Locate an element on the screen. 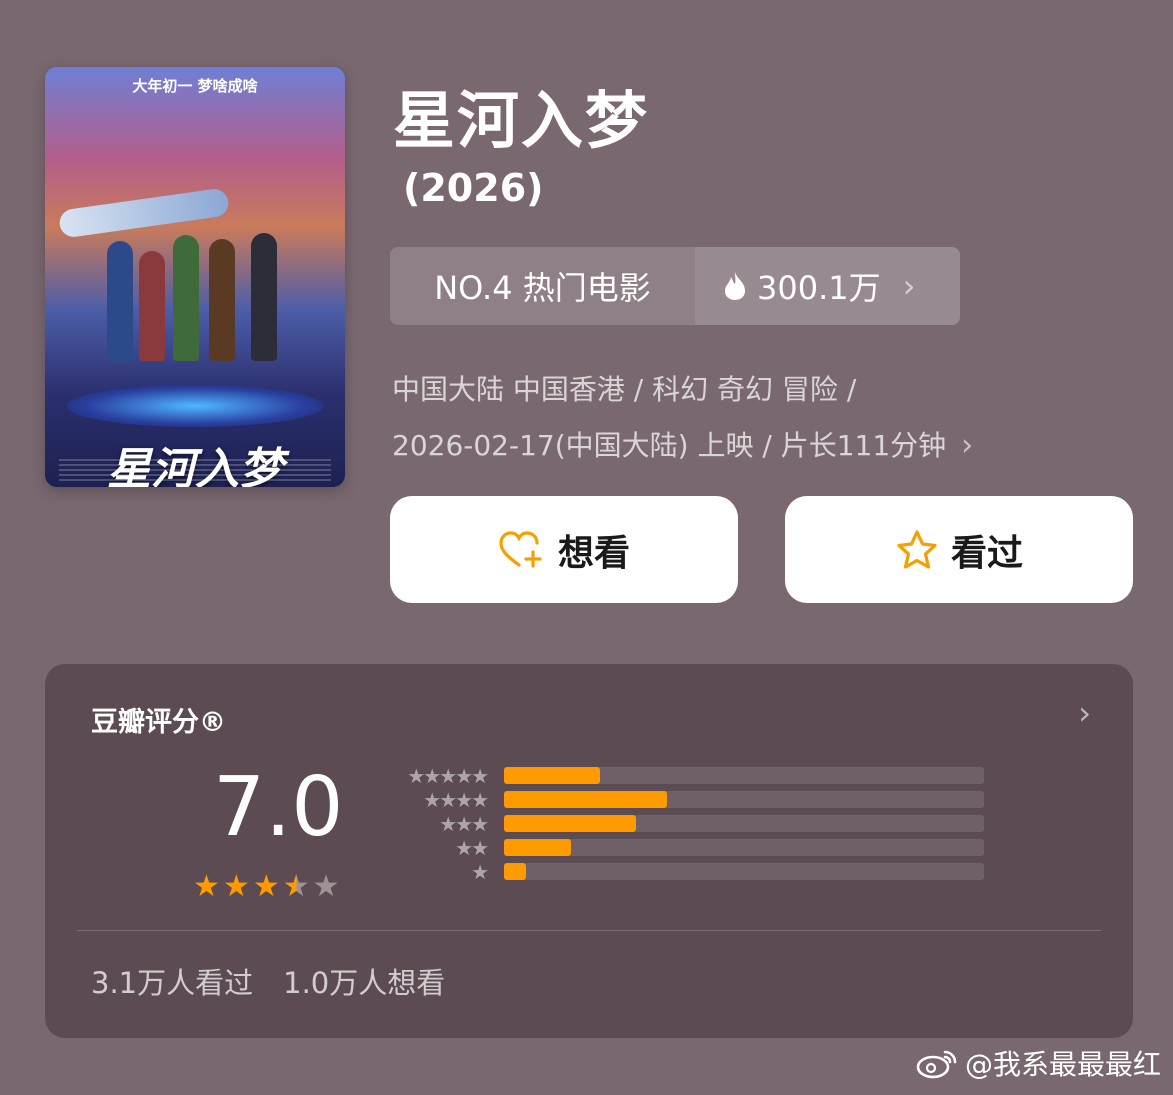  star-row-3: ★★★ is located at coordinates (436, 824).